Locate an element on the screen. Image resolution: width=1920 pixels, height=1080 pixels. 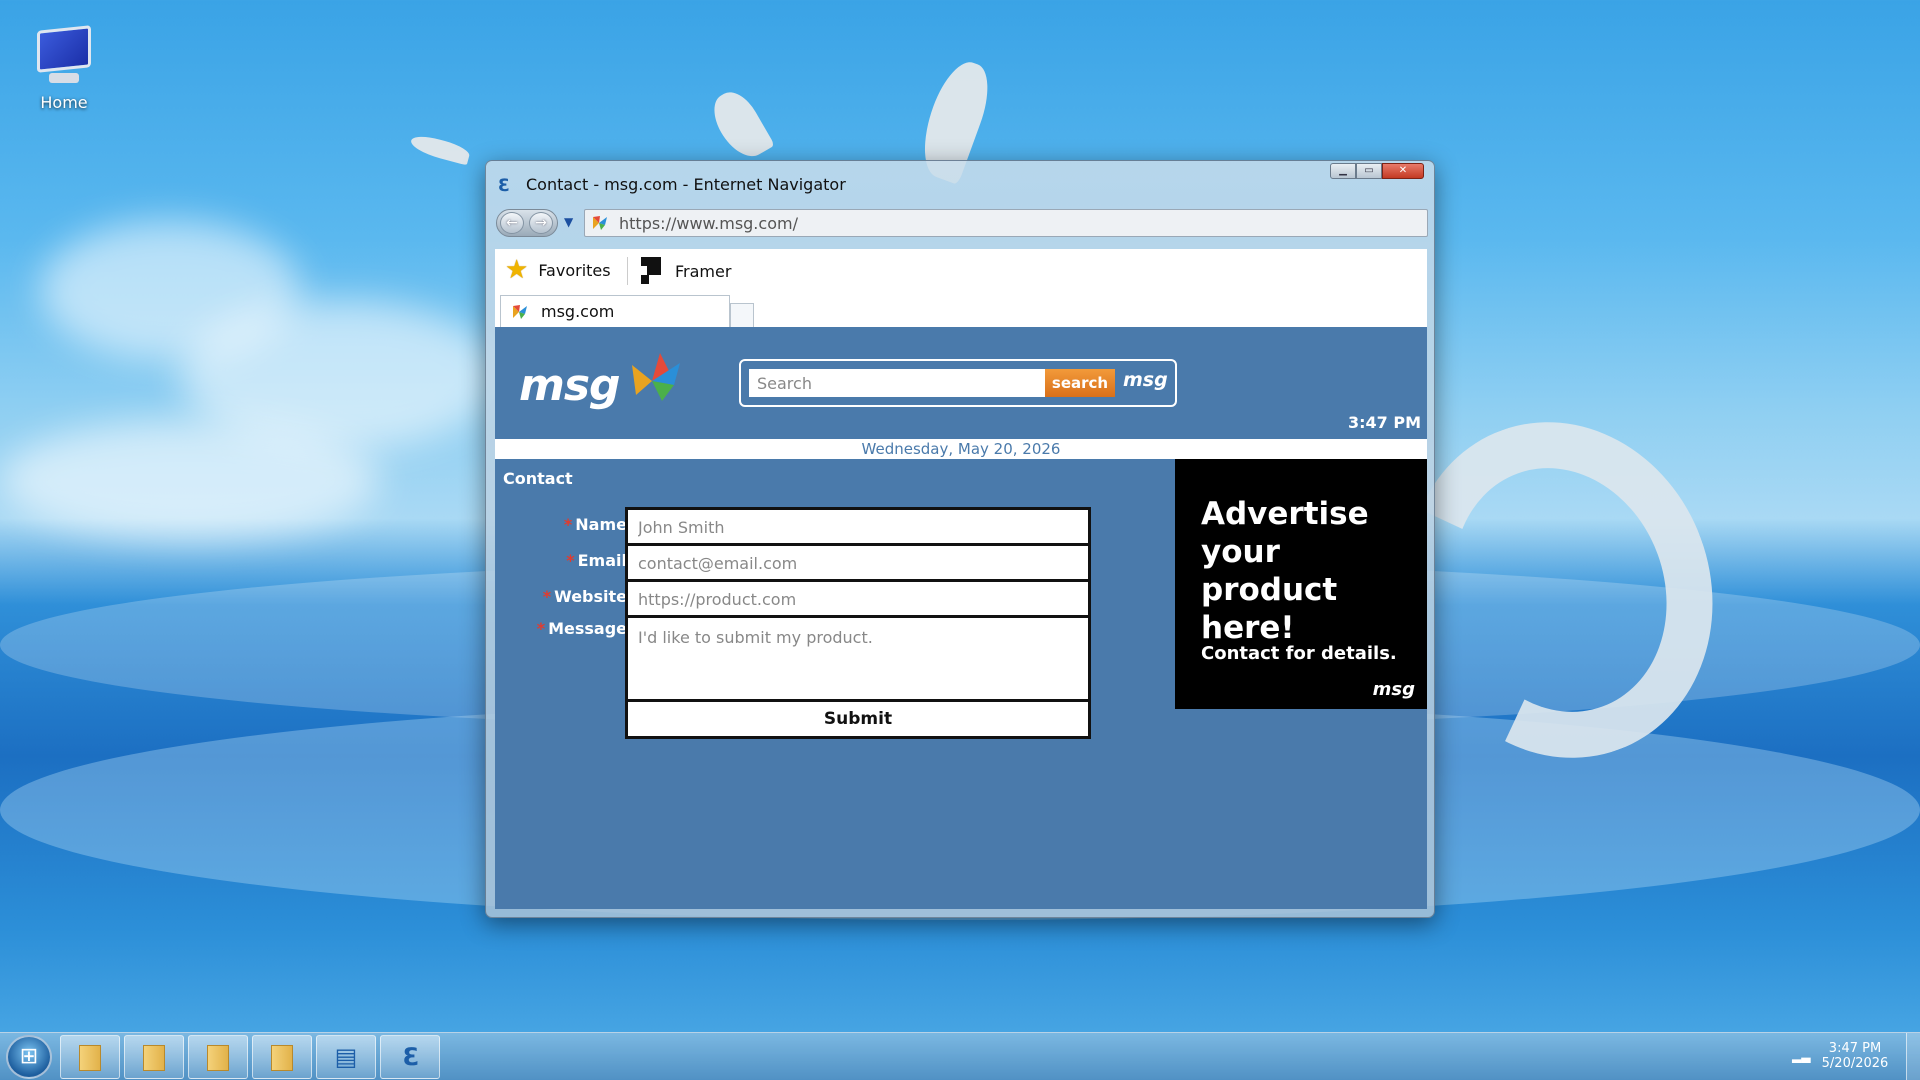
address-text: https://www.msg.com/ is located at coordinates (708, 223).